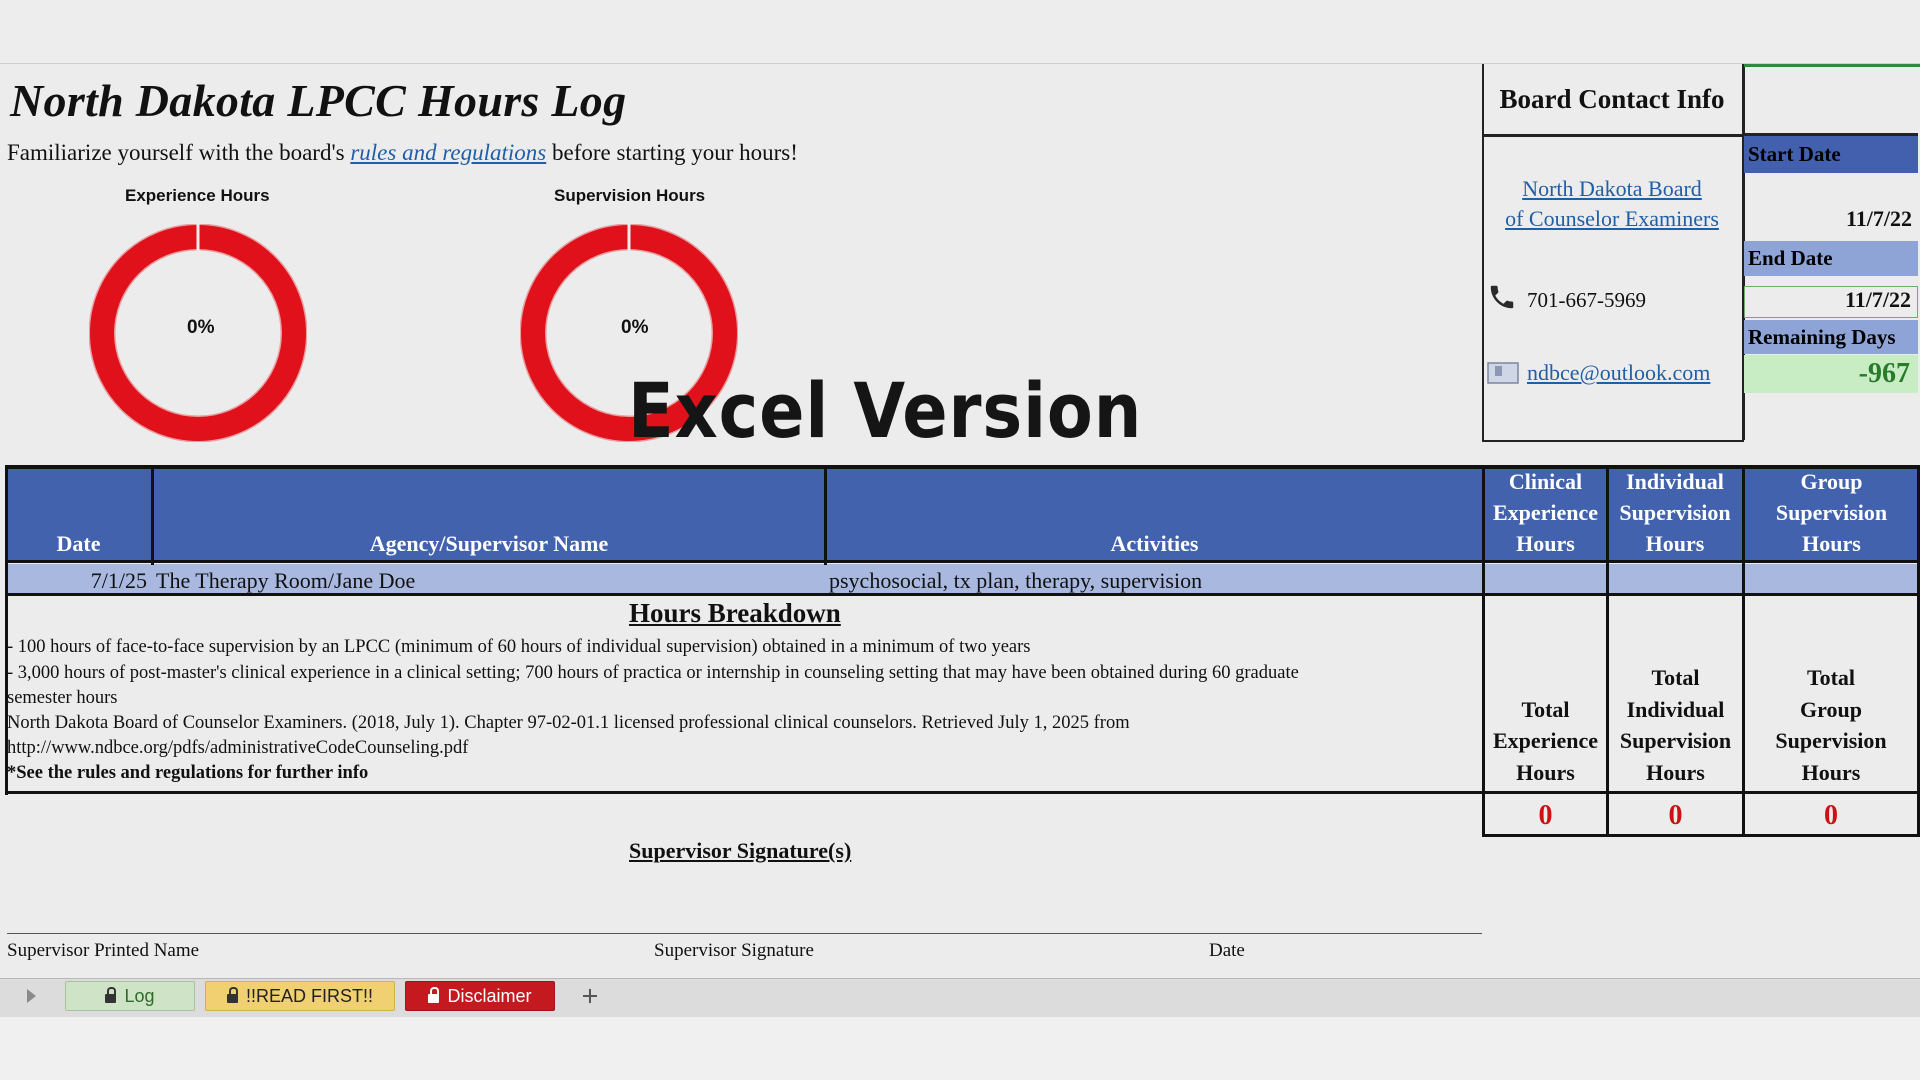 This screenshot has height=1080, width=1920. I want to click on header-clinical-line3: Hours, so click(1545, 543).